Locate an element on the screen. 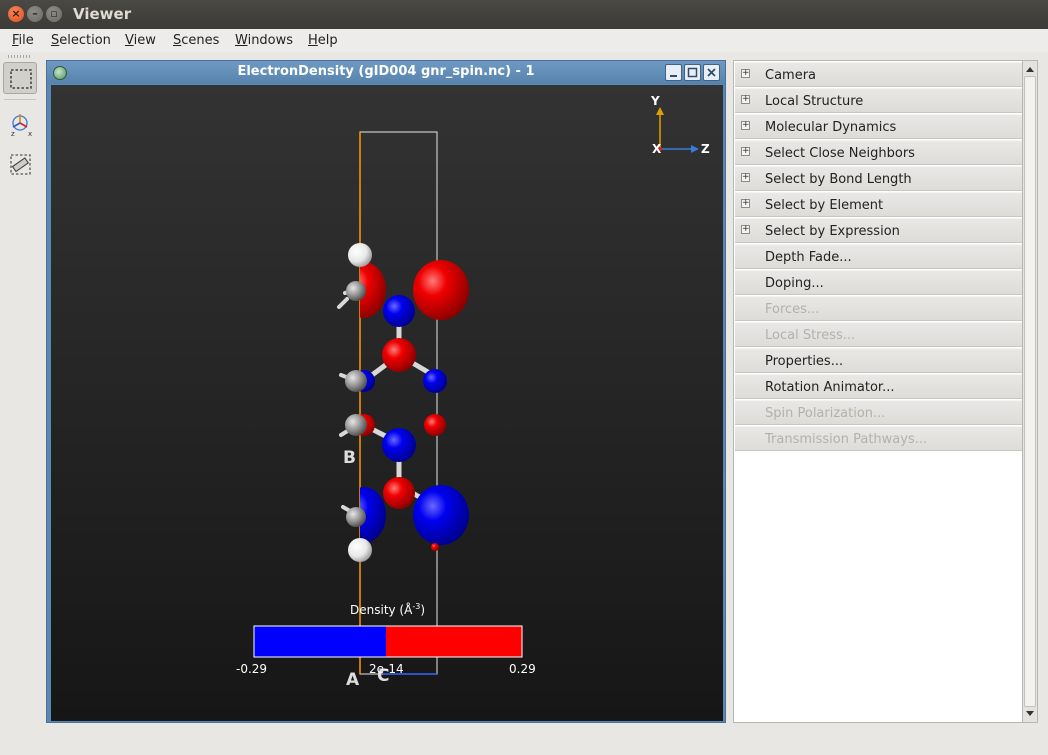  panel-item-select-by-expression: + Select by Expression is located at coordinates (878, 230).